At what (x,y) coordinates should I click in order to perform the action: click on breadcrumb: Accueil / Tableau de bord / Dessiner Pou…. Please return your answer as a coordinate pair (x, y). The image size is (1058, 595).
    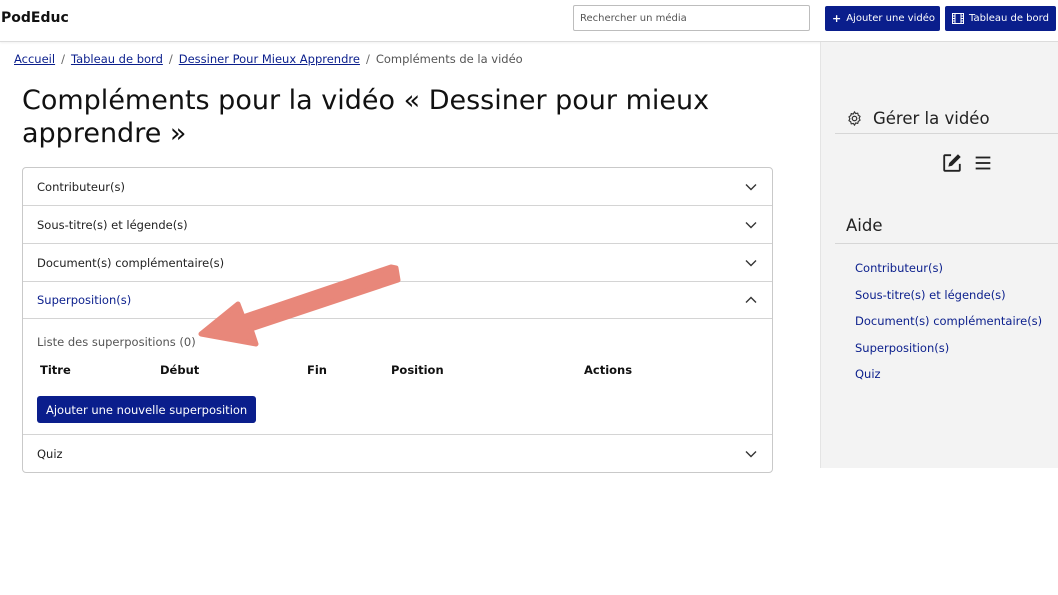
    Looking at the image, I should click on (268, 59).